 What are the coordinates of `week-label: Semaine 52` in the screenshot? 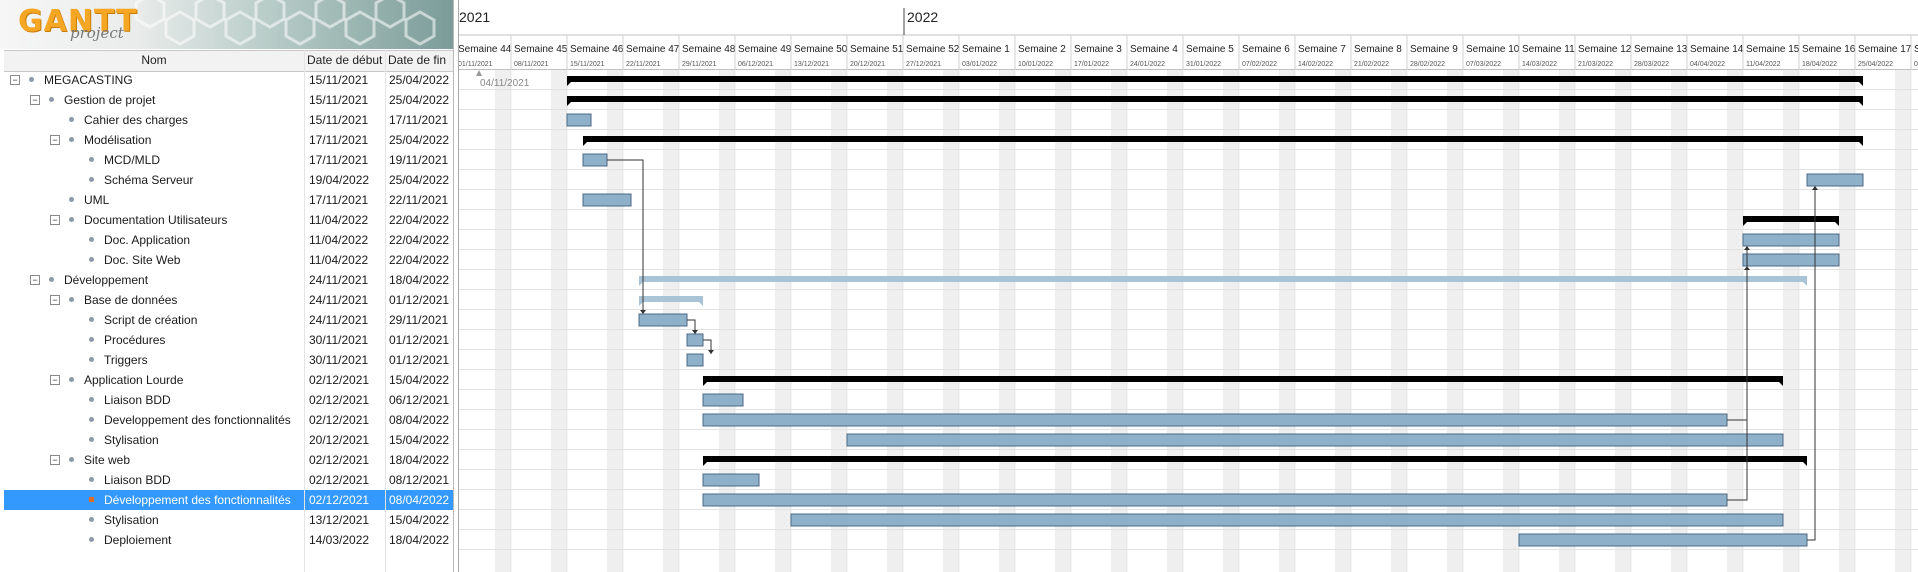 It's located at (933, 49).